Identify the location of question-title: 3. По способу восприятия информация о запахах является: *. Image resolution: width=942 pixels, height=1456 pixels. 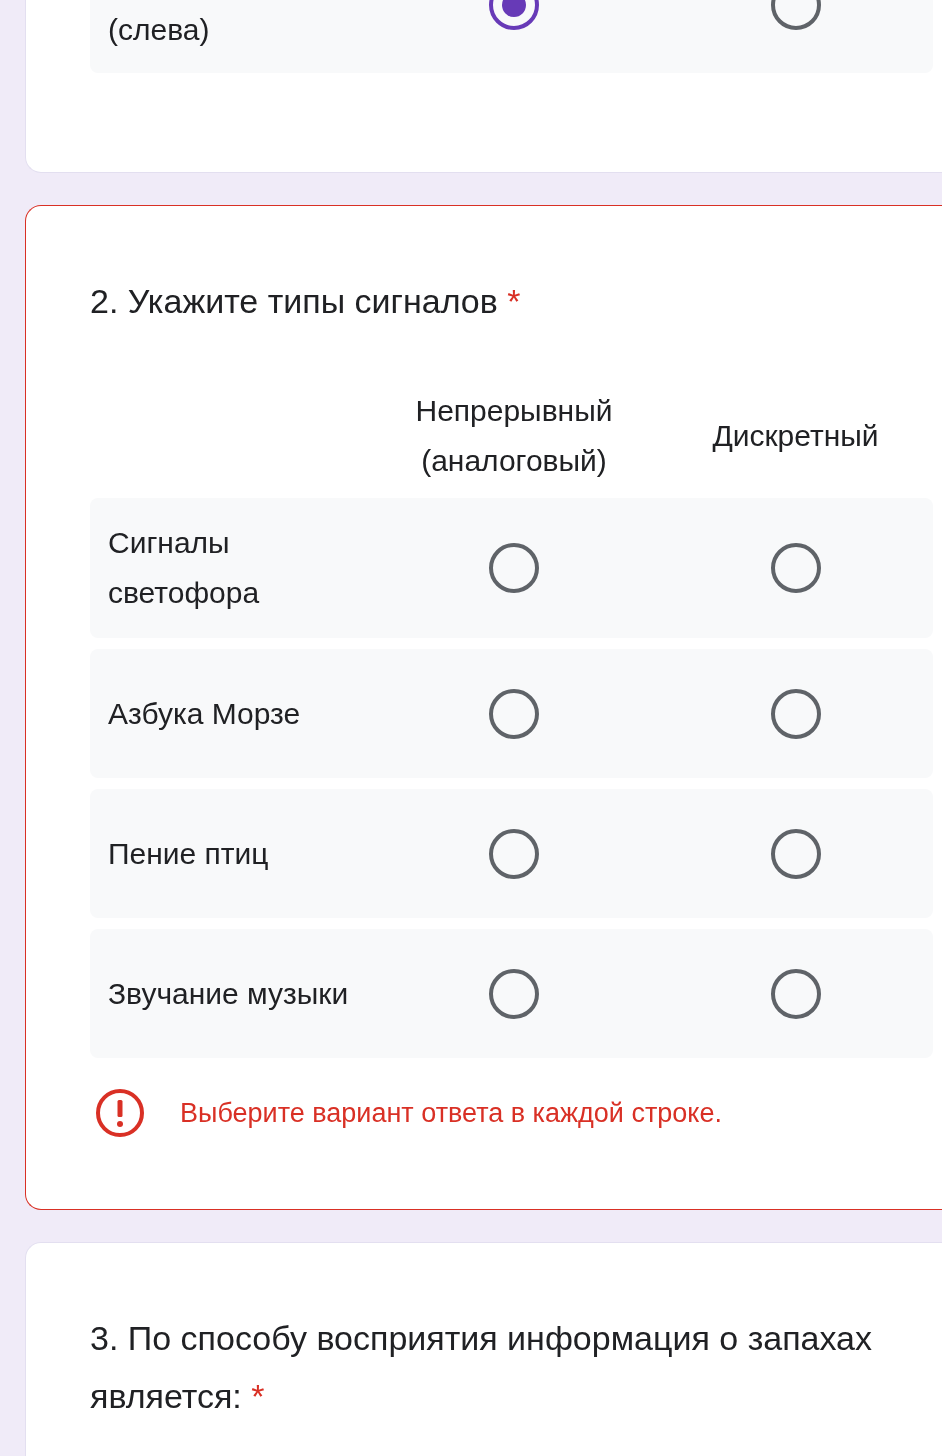
(481, 1367).